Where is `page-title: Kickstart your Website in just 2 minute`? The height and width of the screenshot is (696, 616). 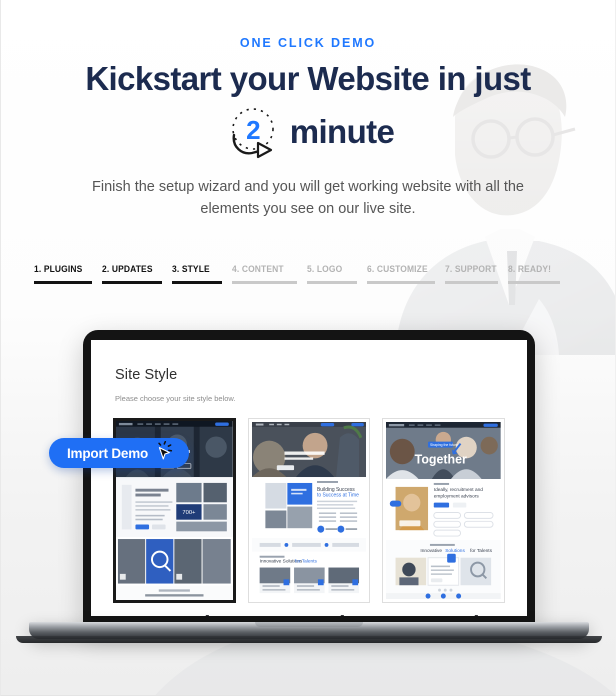
page-title: Kickstart your Website in just 2 minute is located at coordinates (308, 110).